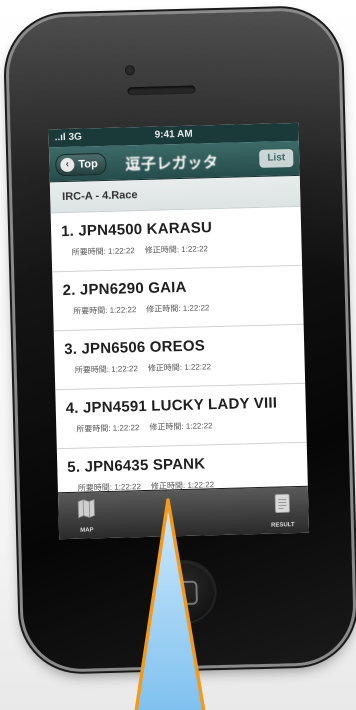  I want to click on pointer-arrow, so click(170, 604).